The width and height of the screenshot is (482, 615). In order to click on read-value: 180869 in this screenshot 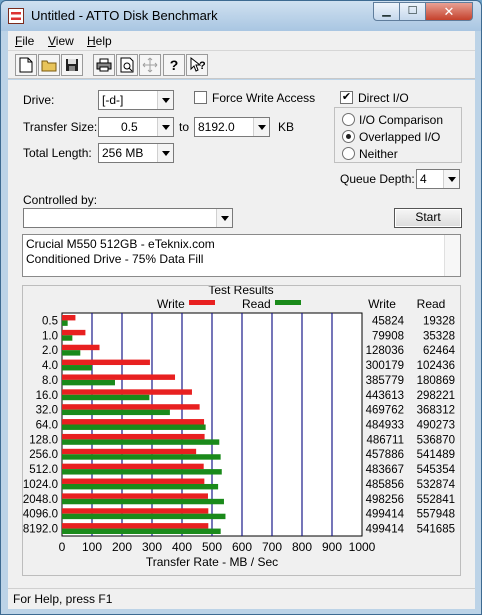, I will do `click(436, 381)`.